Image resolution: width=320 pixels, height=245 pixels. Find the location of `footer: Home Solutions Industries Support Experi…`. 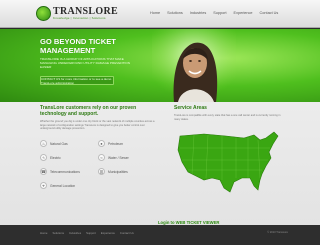

footer: Home Solutions Industries Support Experi… is located at coordinates (160, 235).